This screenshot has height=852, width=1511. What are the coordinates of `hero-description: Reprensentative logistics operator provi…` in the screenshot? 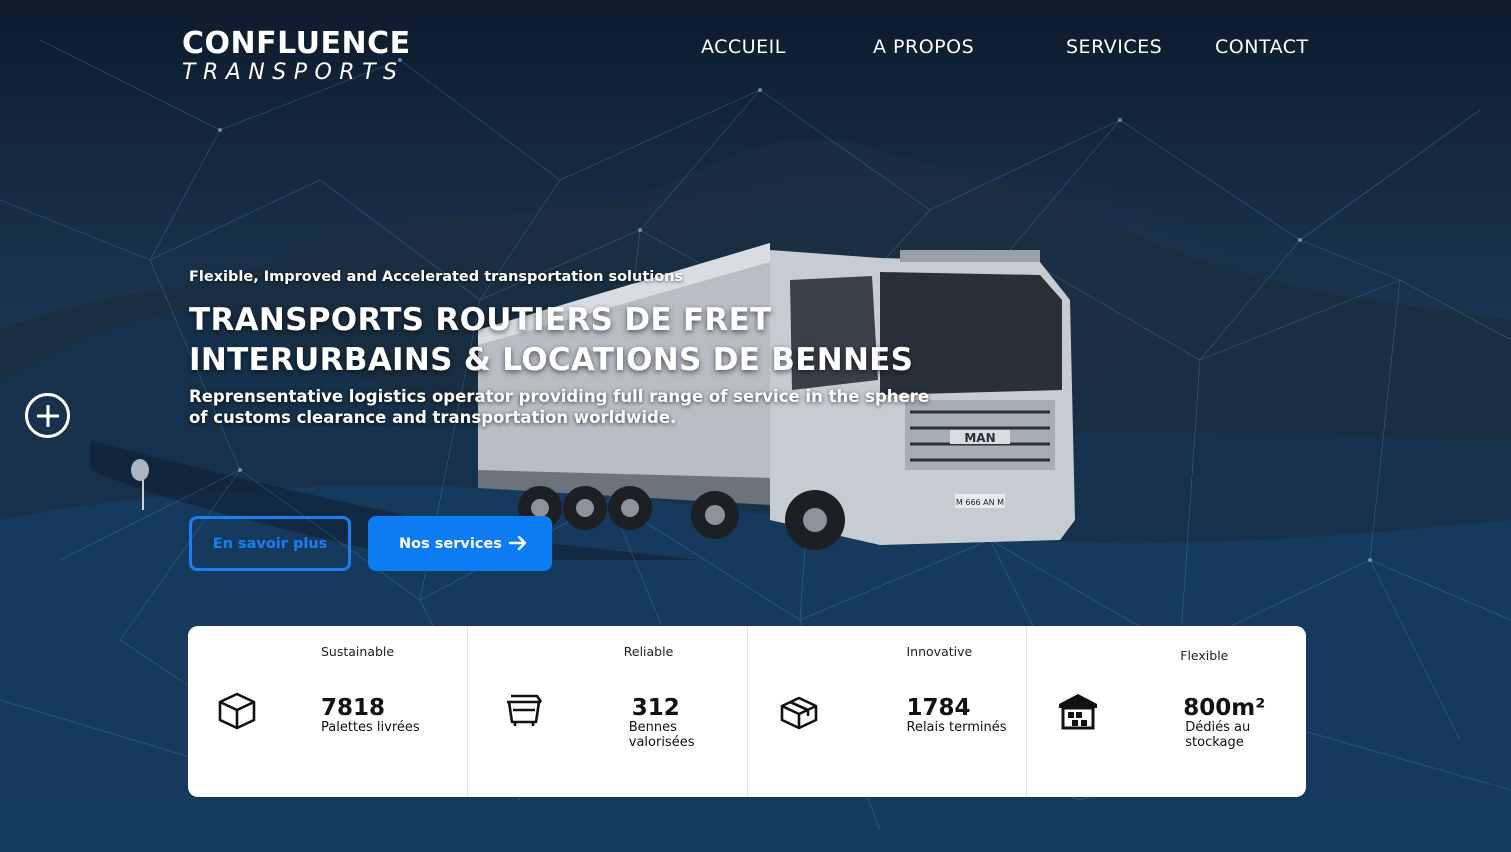 It's located at (559, 407).